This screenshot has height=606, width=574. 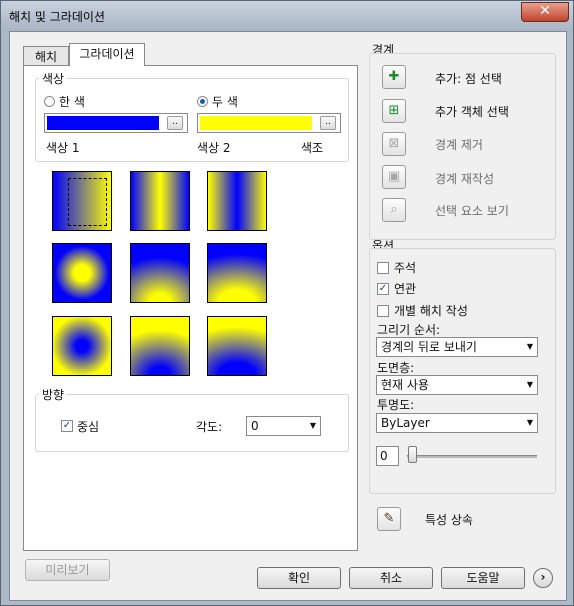 I want to click on view-selections-label: 선택 요소 보기, so click(x=472, y=210).